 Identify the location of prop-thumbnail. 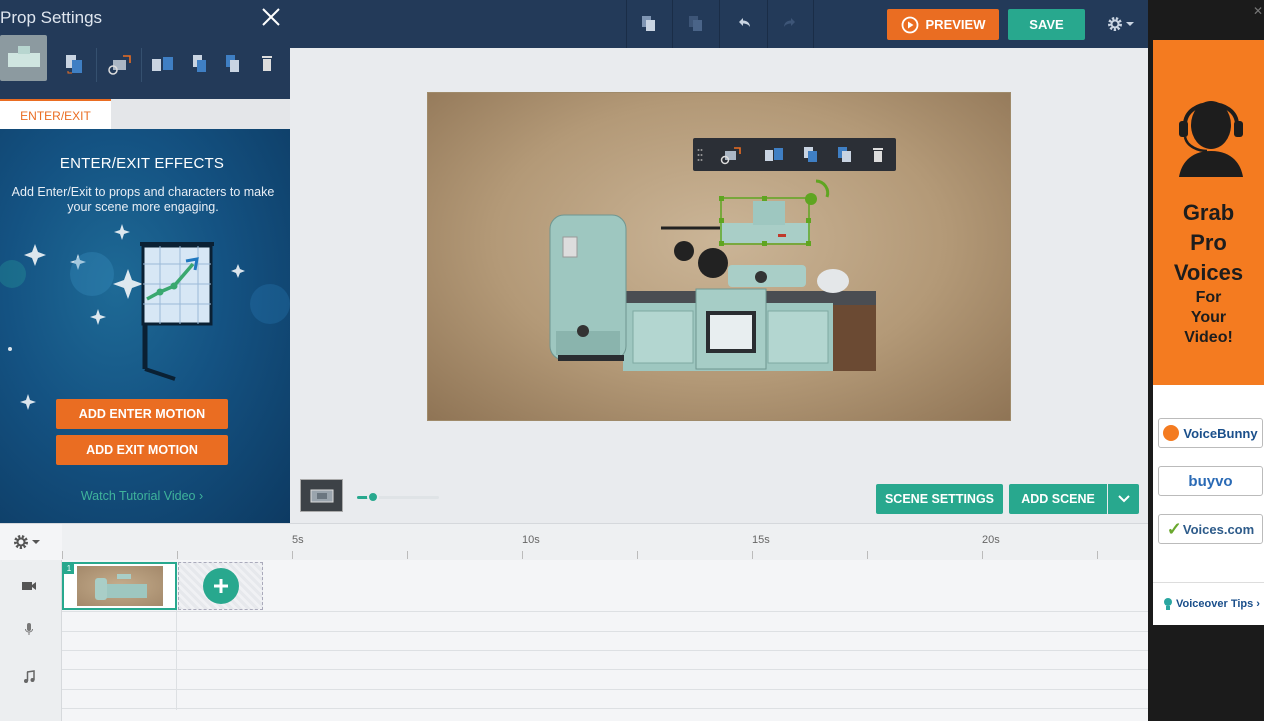
(23, 58).